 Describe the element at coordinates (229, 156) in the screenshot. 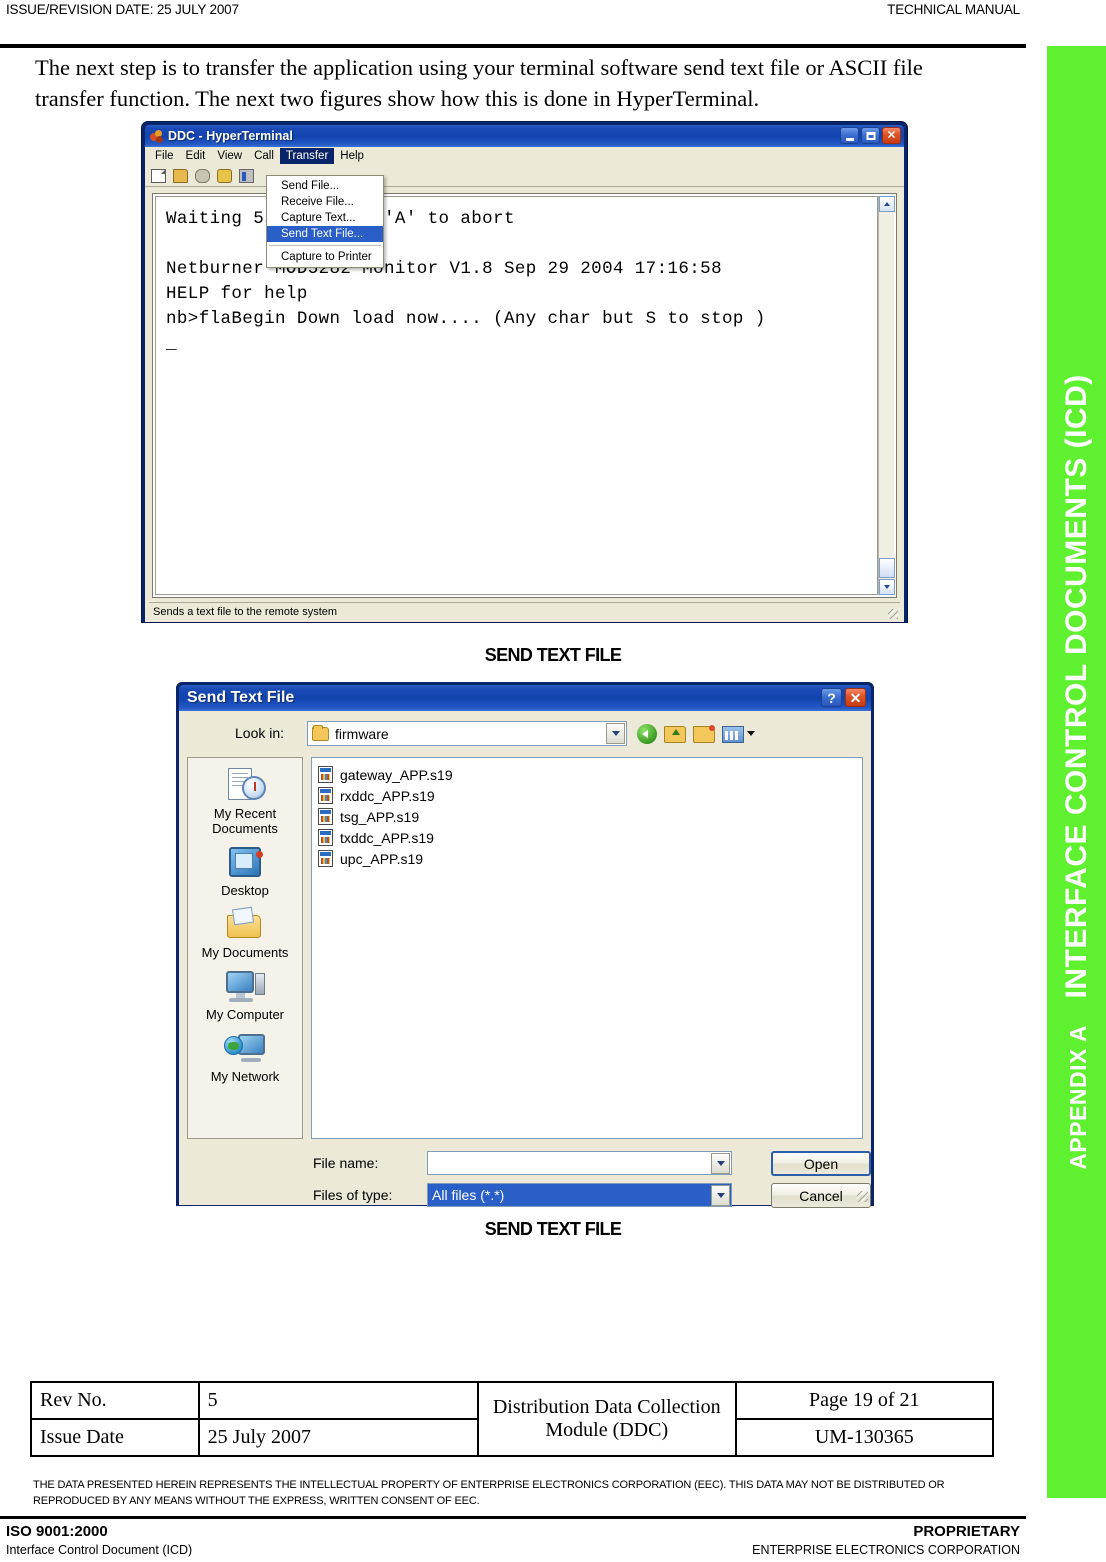

I see `menu-view: View` at that location.